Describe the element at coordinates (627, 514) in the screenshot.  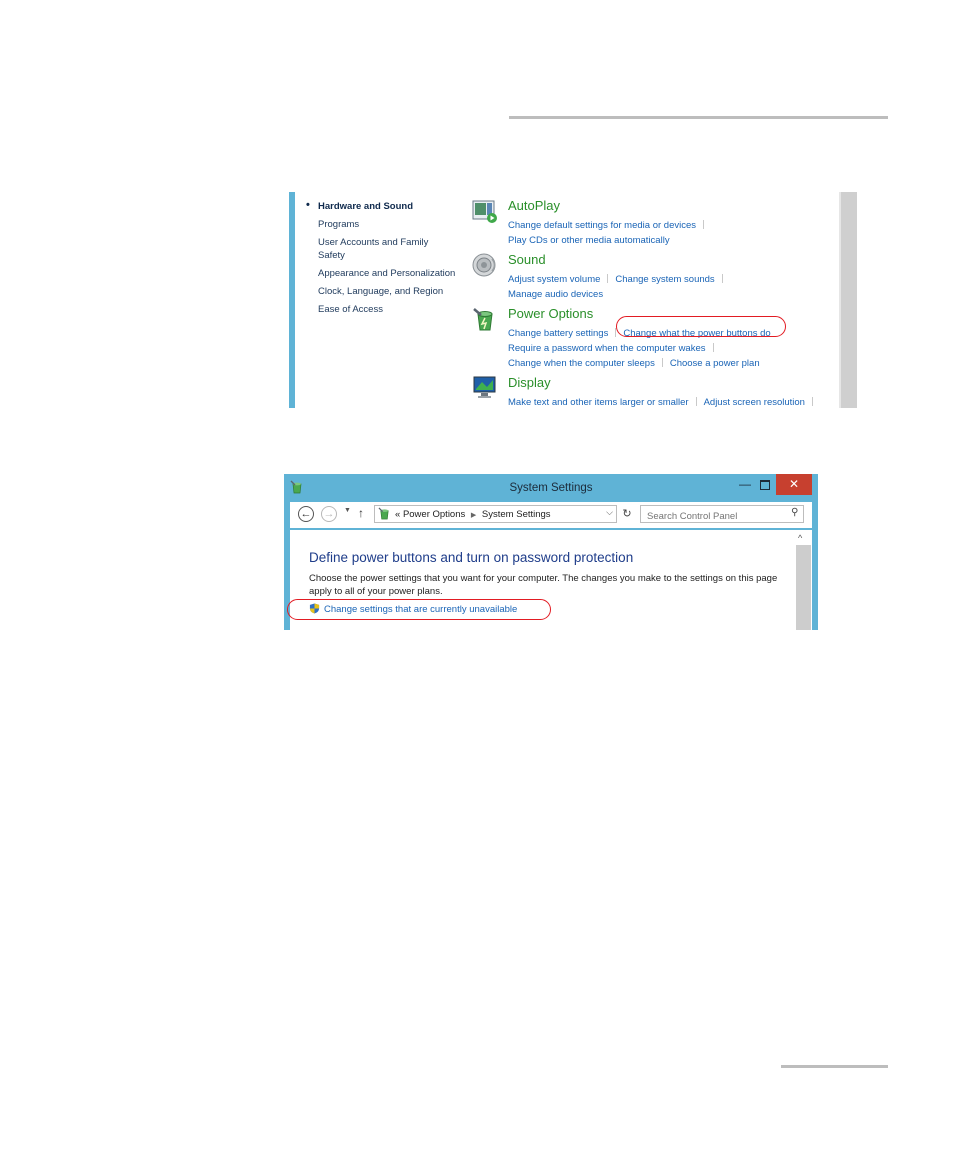
I see `refresh-icon: ↻` at that location.